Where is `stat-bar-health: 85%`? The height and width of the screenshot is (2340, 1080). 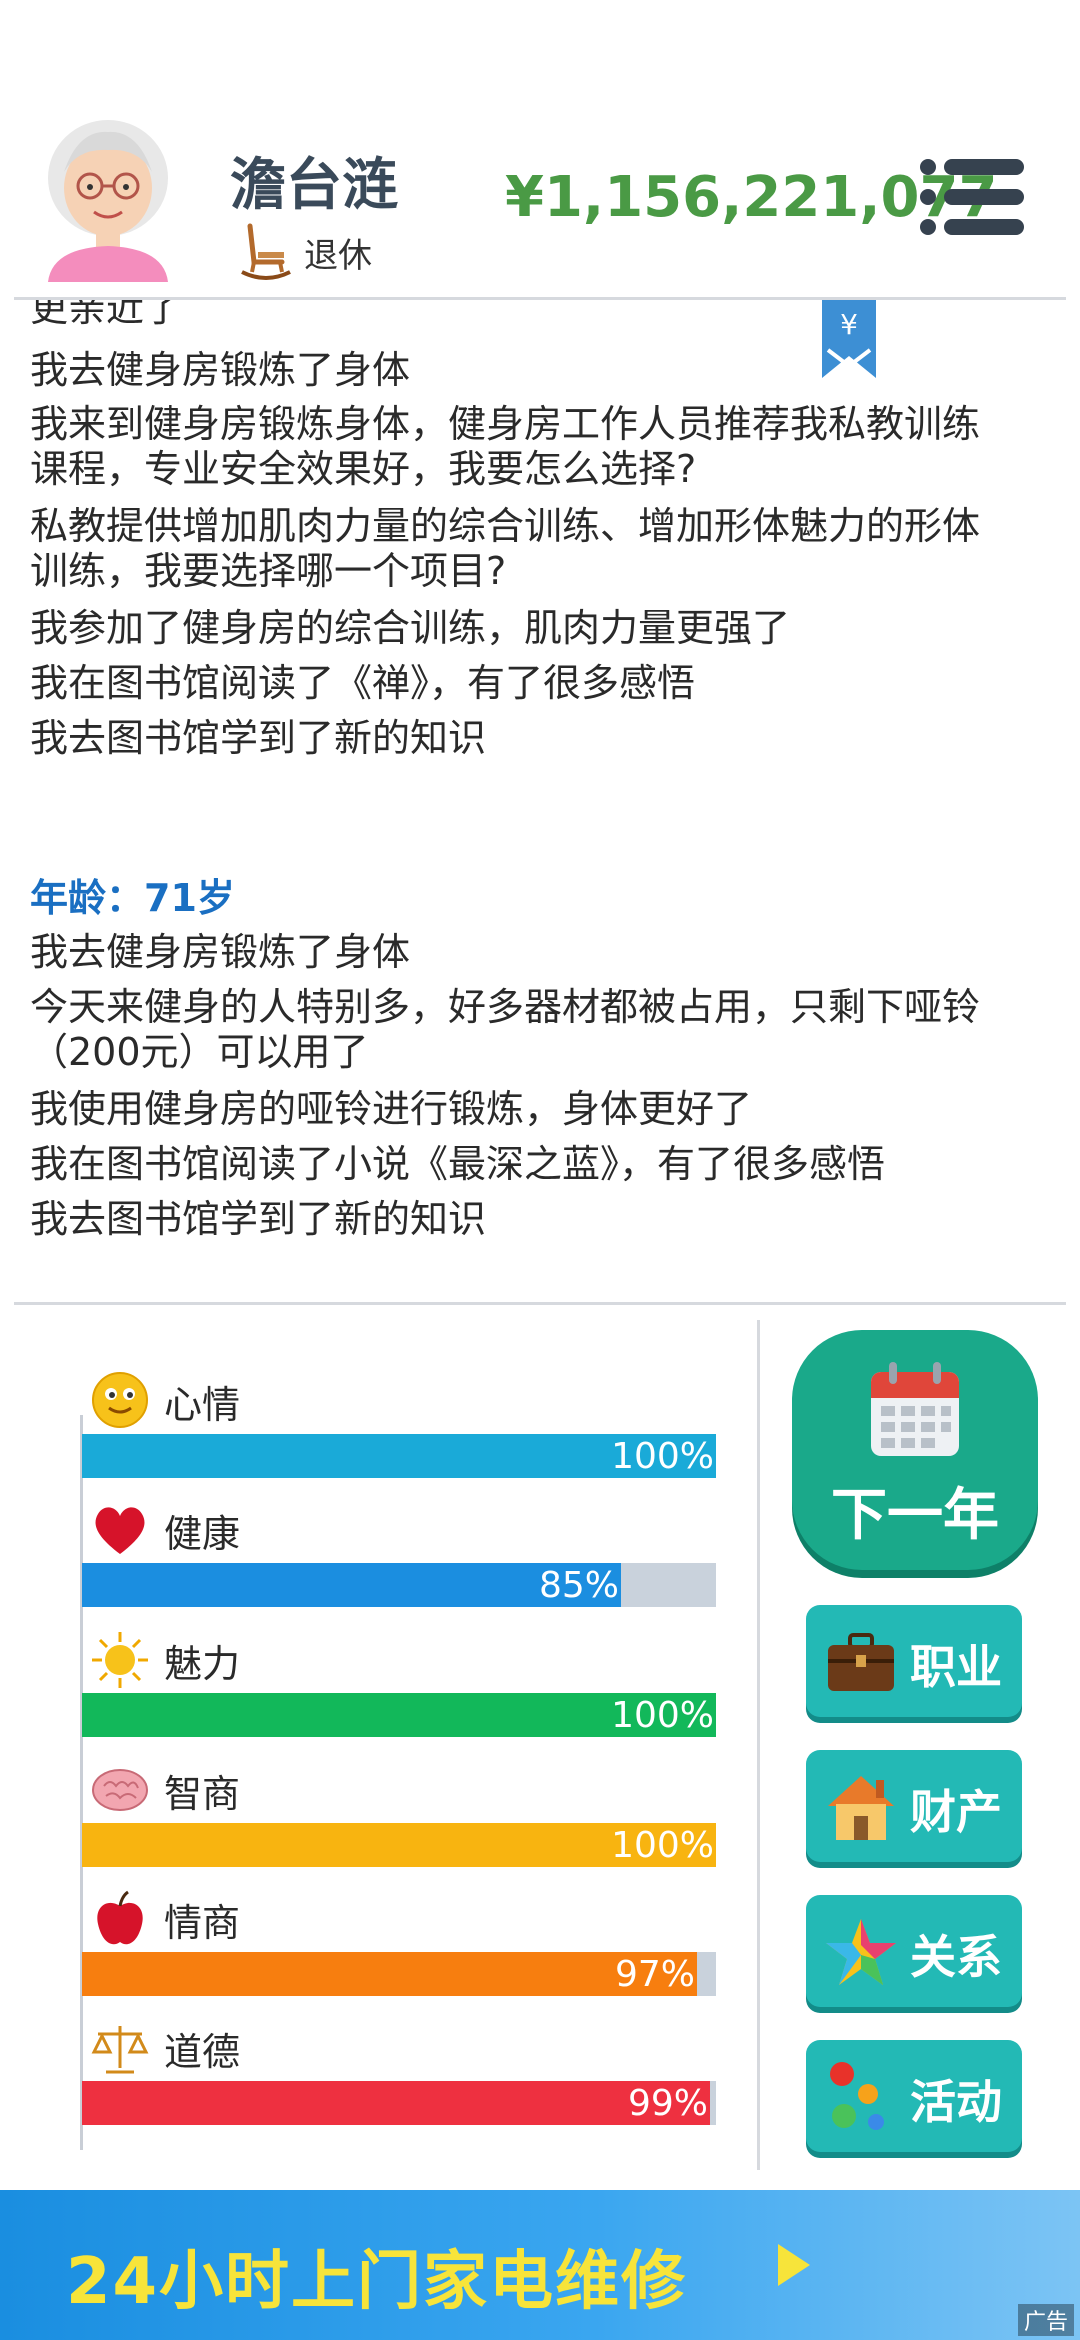
stat-bar-health: 85% is located at coordinates (399, 1585).